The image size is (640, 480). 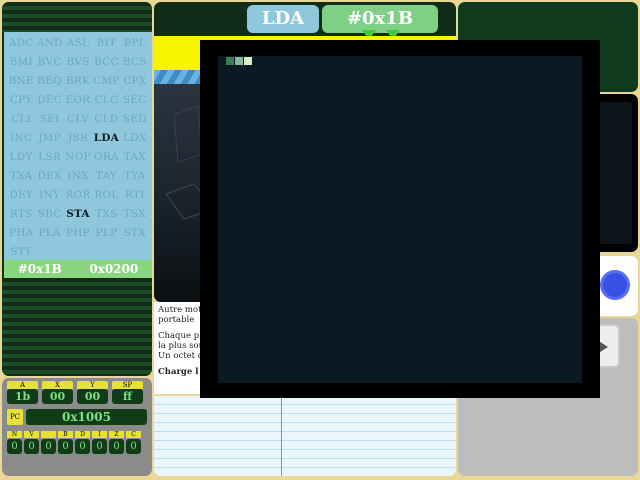 What do you see at coordinates (22, 396) in the screenshot?
I see `register-value: 1b` at bounding box center [22, 396].